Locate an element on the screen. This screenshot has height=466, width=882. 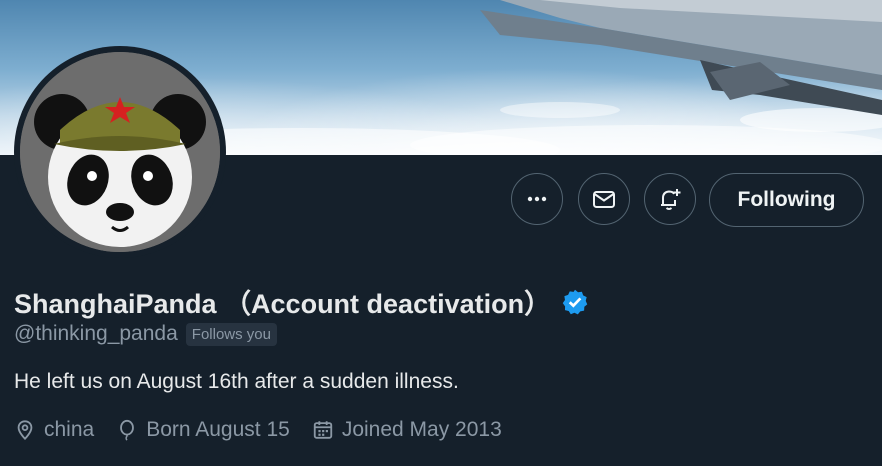
following-button: Following is located at coordinates (786, 200).